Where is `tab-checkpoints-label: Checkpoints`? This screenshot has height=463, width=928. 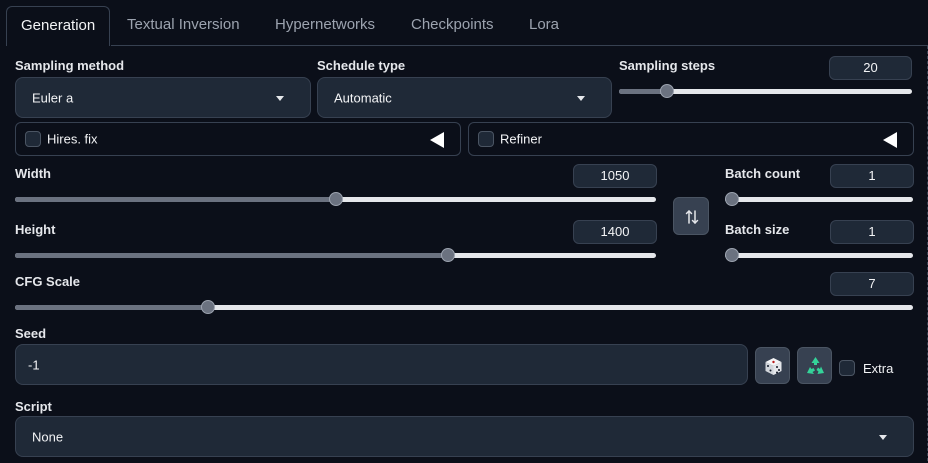 tab-checkpoints-label: Checkpoints is located at coordinates (452, 24).